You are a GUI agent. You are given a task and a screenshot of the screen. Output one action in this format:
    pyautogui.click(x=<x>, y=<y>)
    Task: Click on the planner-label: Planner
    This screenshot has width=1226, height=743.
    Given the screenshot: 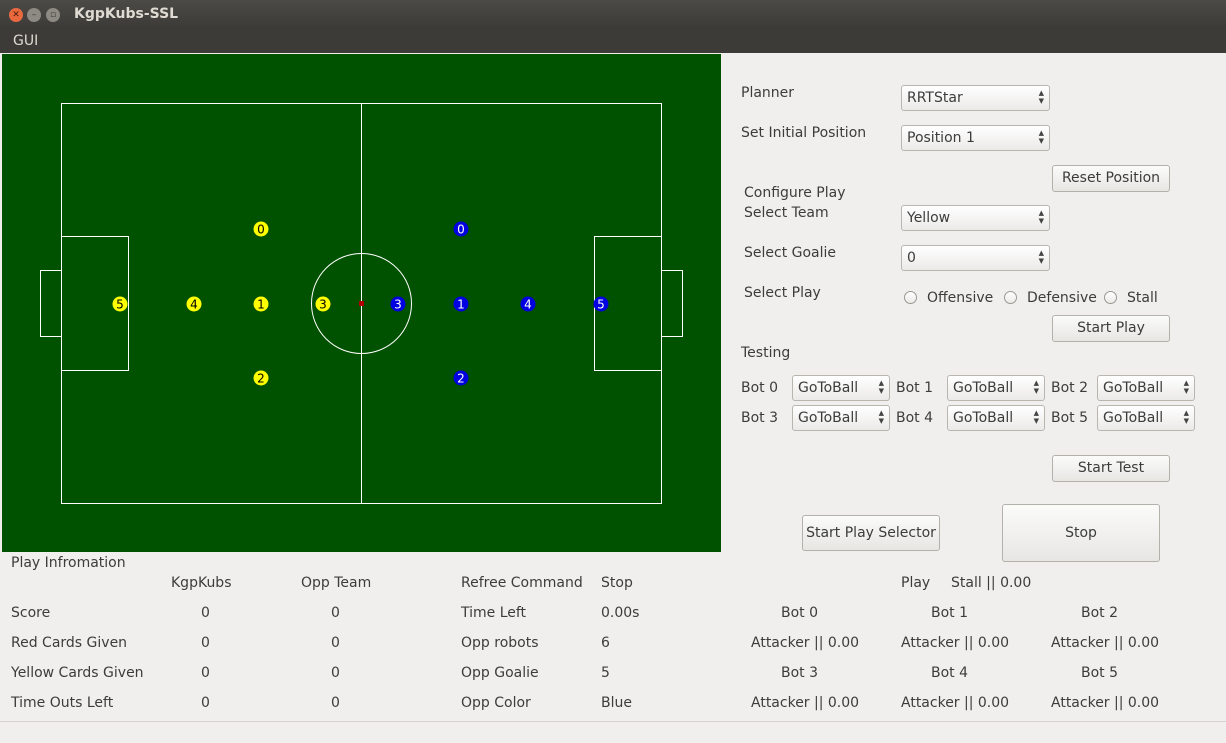 What is the action you would take?
    pyautogui.click(x=768, y=93)
    